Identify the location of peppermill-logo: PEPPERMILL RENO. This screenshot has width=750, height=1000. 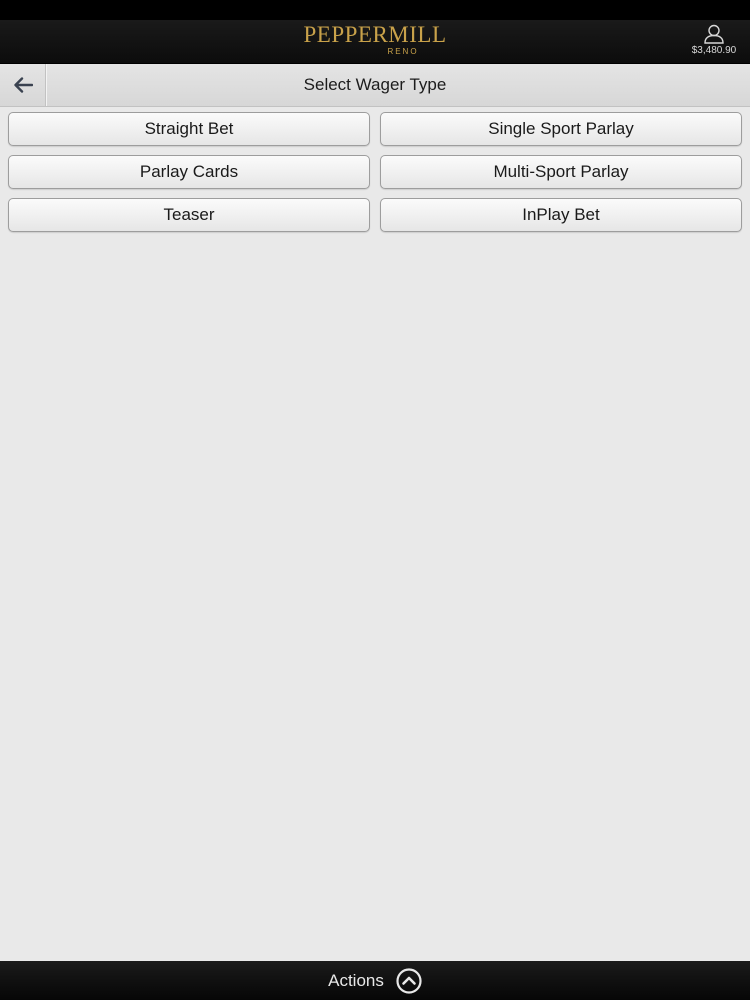
(375, 39).